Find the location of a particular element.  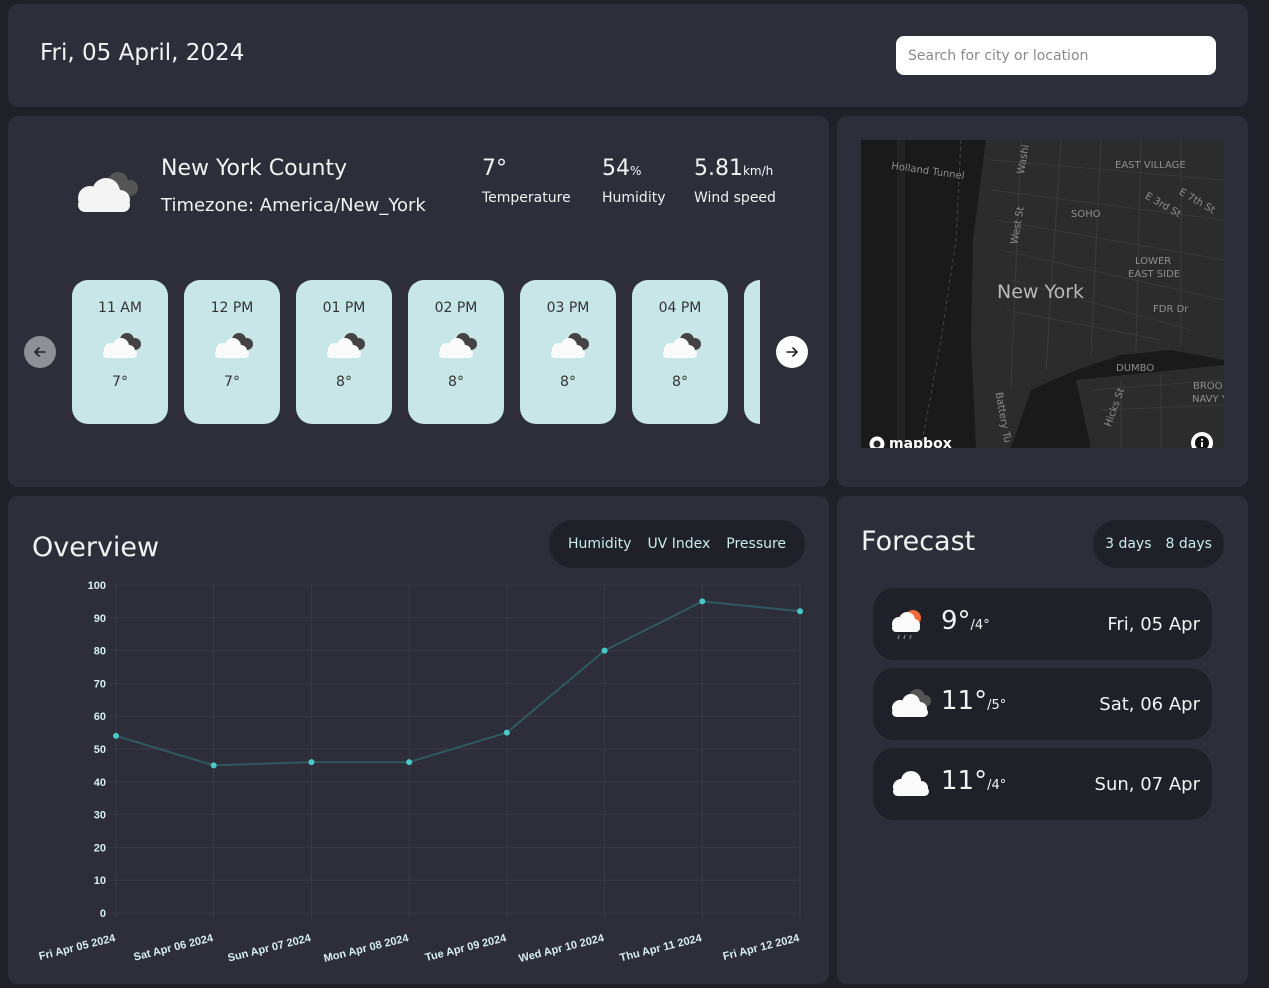

forecast-day-row: 11°/5° Sat, 06 Apr is located at coordinates (1042, 704).